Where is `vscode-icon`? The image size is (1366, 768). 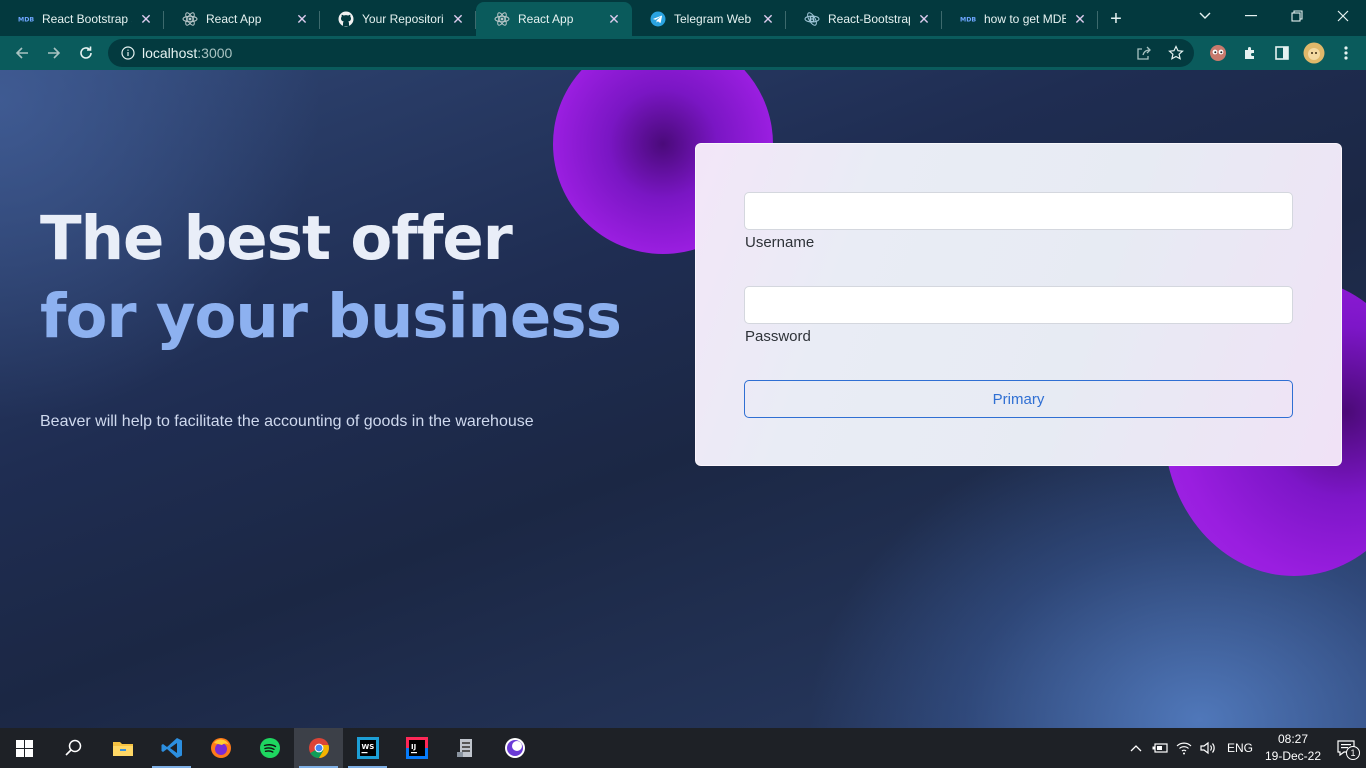 vscode-icon is located at coordinates (171, 748).